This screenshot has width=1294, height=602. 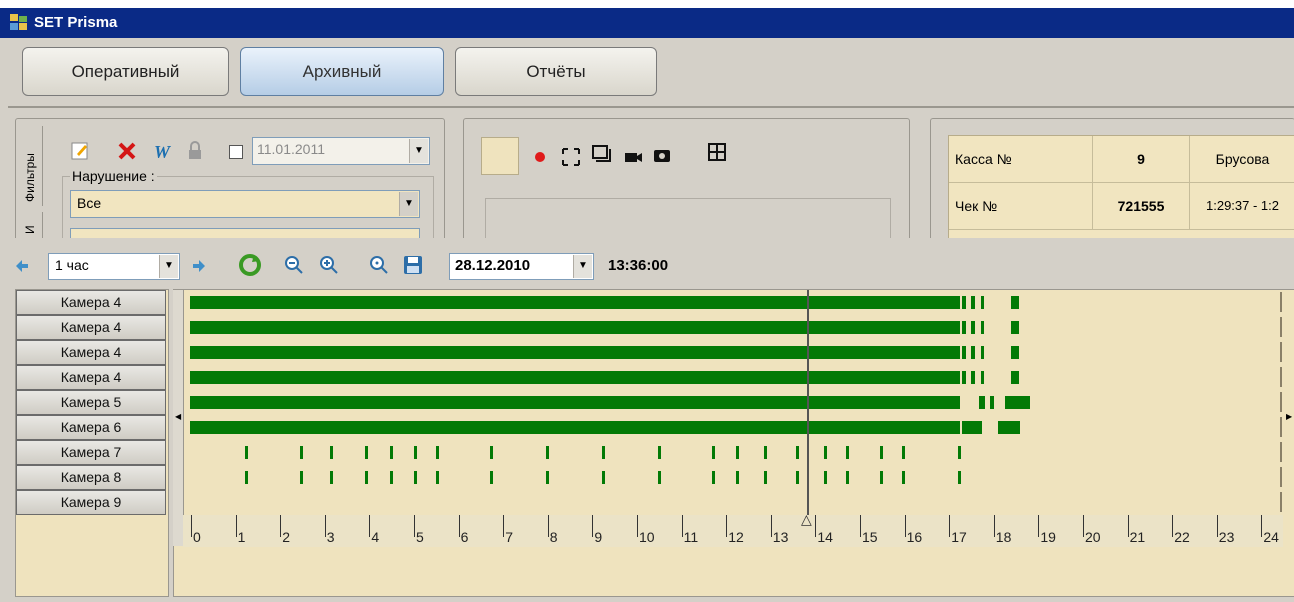 I want to click on arrow-right-icon, so click(x=199, y=266).